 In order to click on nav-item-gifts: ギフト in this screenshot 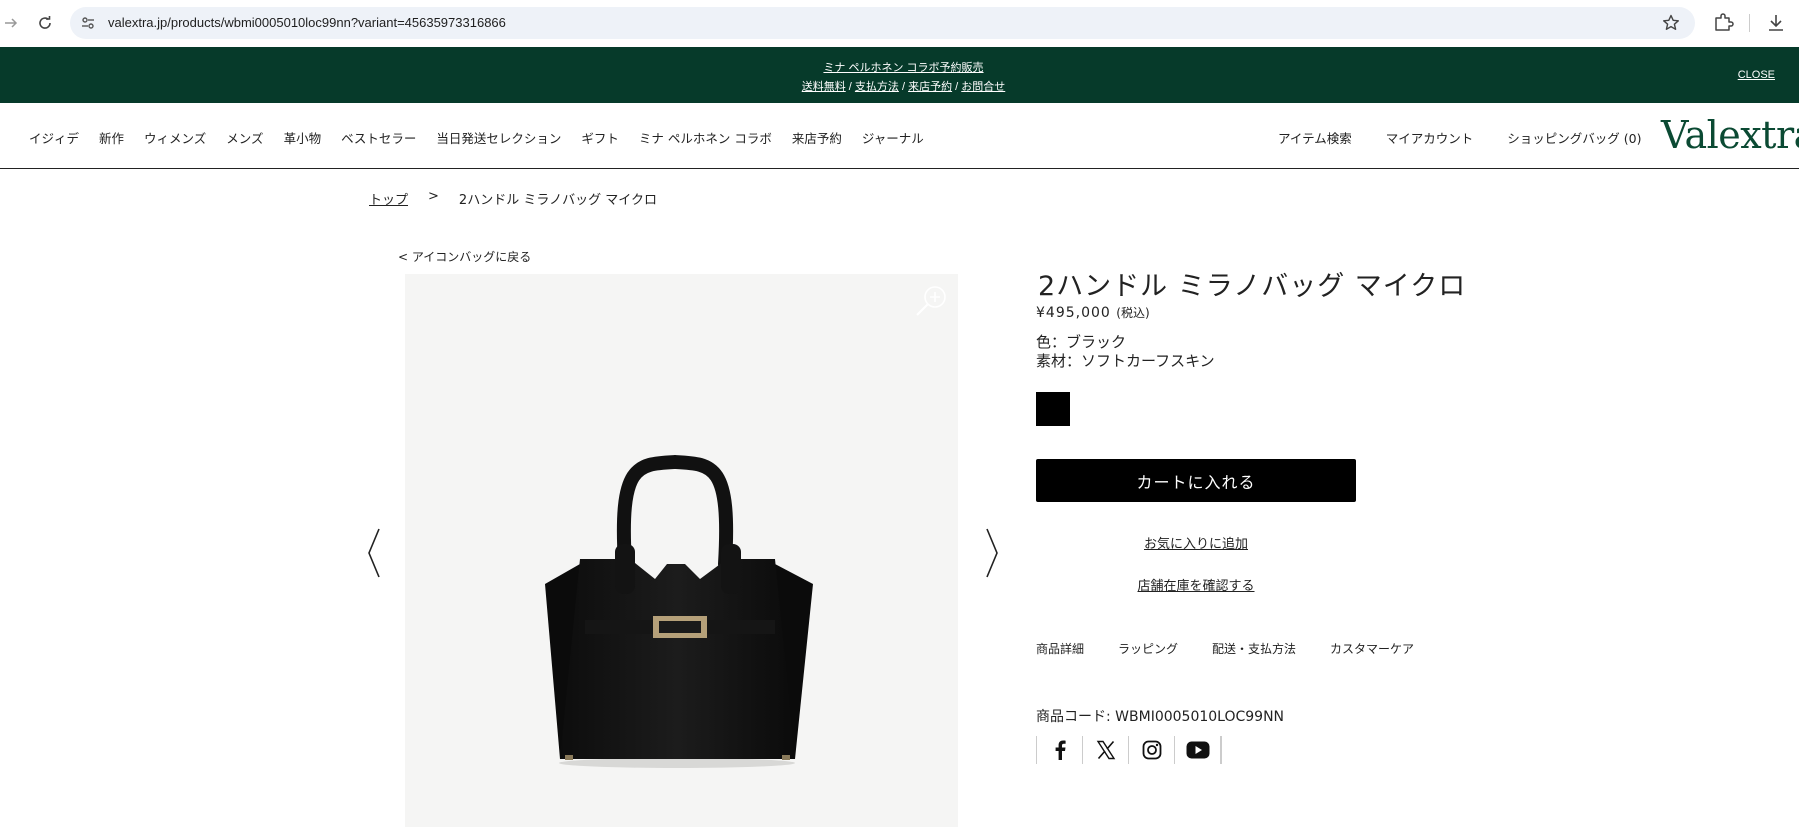, I will do `click(600, 137)`.